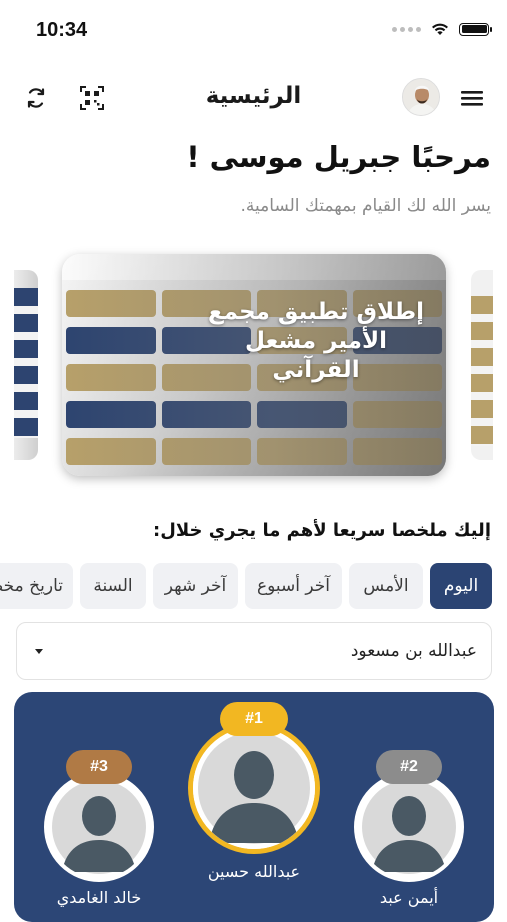 This screenshot has height=922, width=507. Describe the element at coordinates (482, 365) in the screenshot. I see `carousel-next-slide` at that location.